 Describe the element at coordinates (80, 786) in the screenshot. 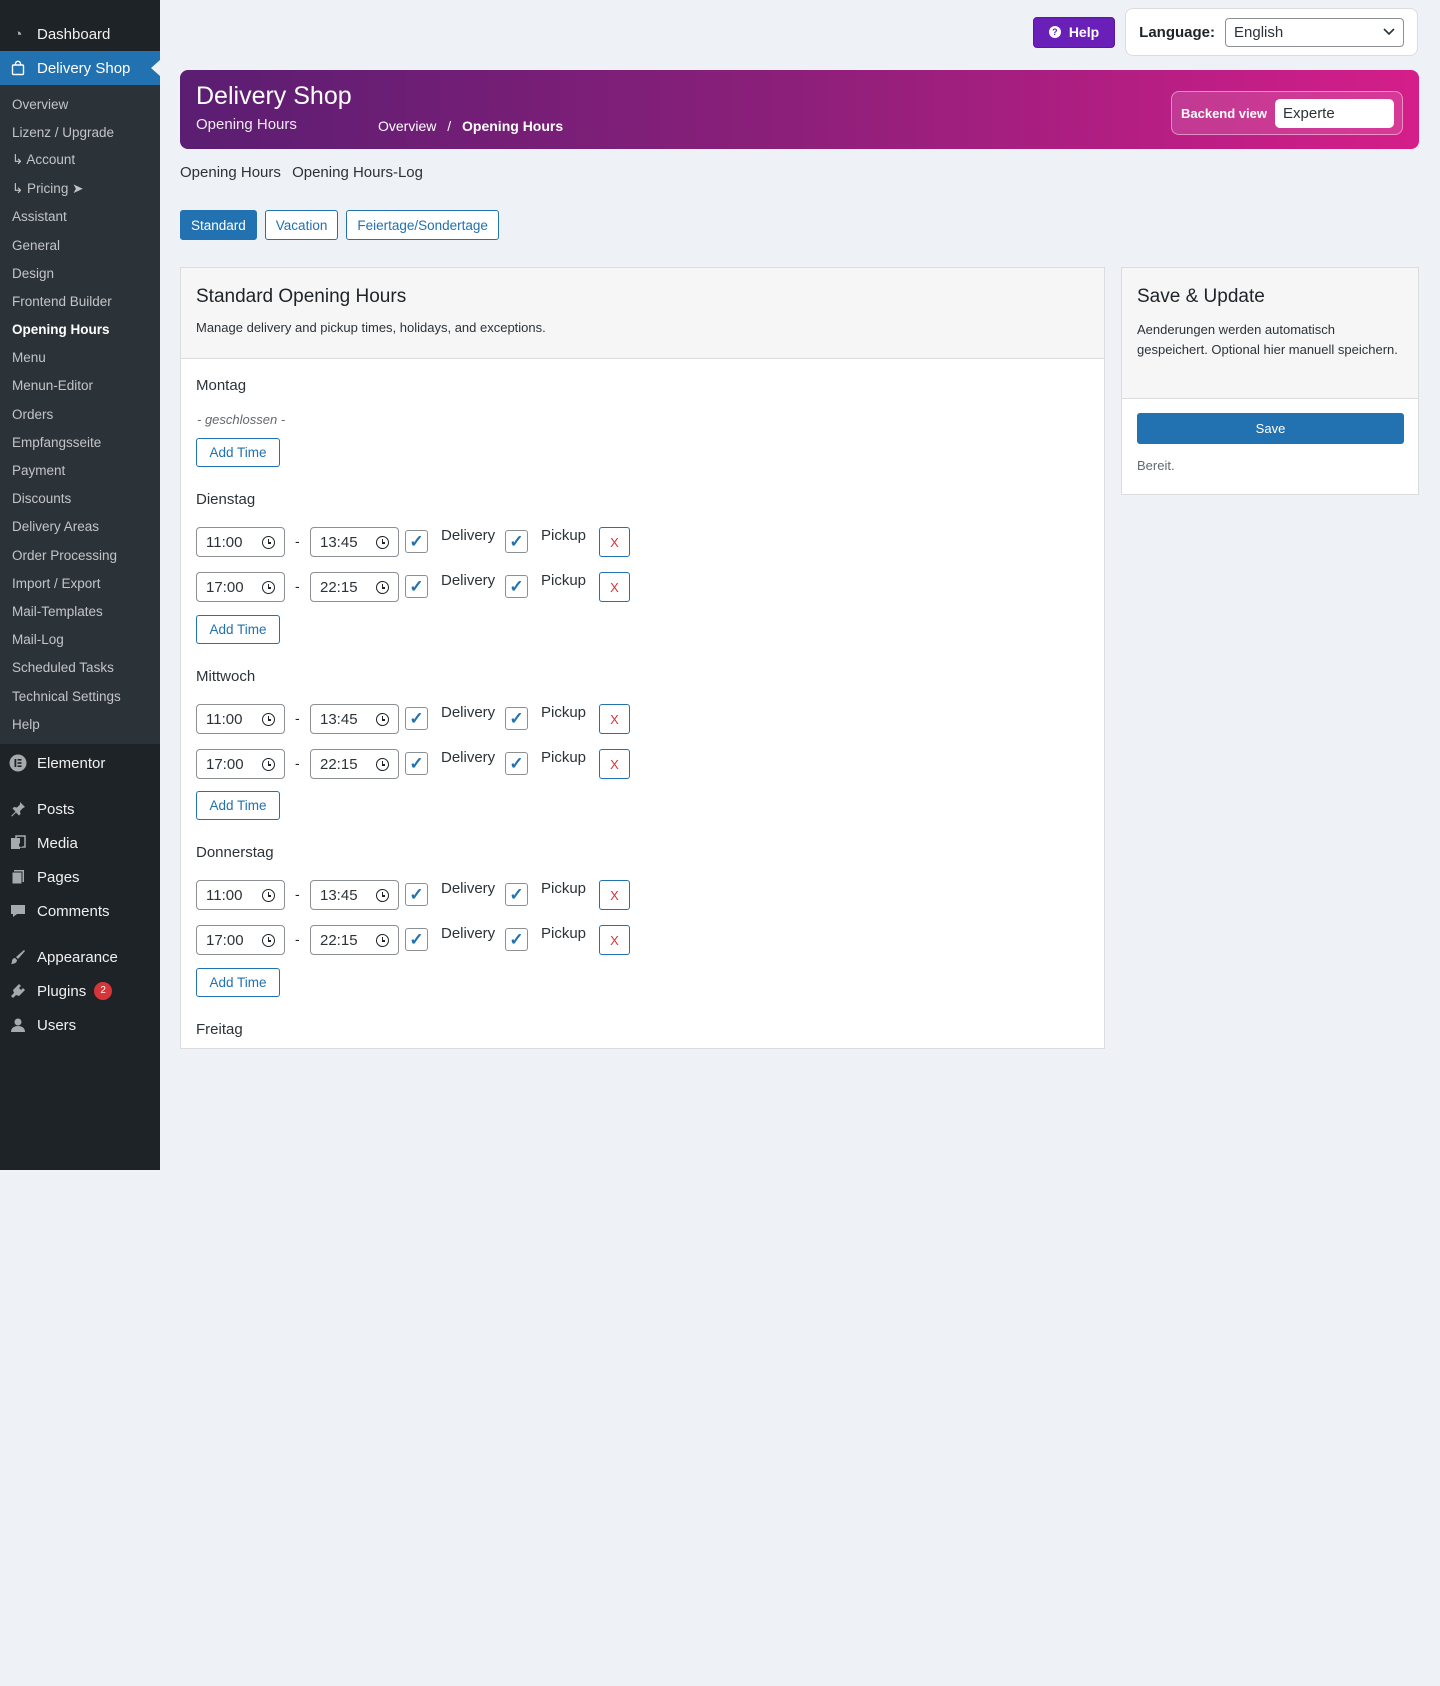

I see `menu-separator` at that location.